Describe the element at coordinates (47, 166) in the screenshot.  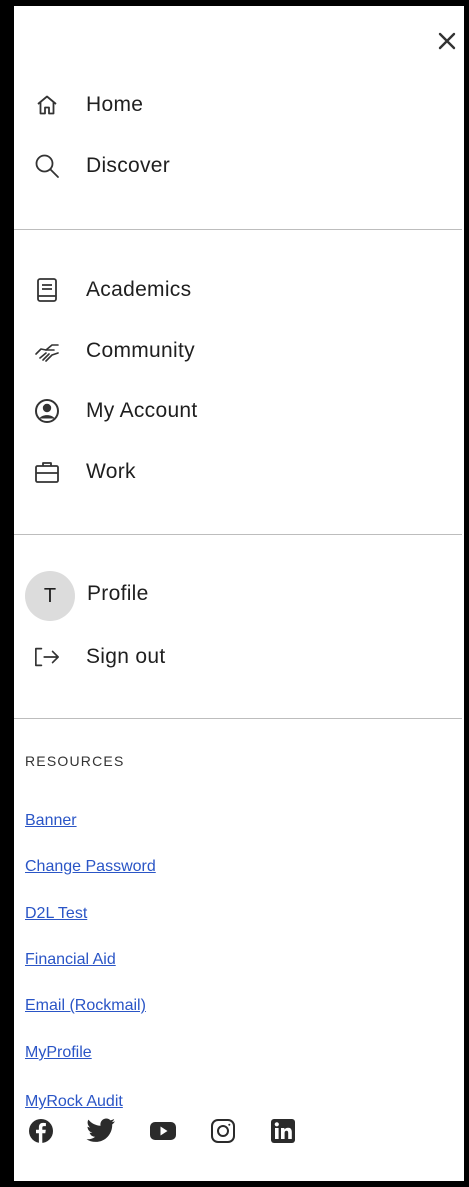
I see `search-icon` at that location.